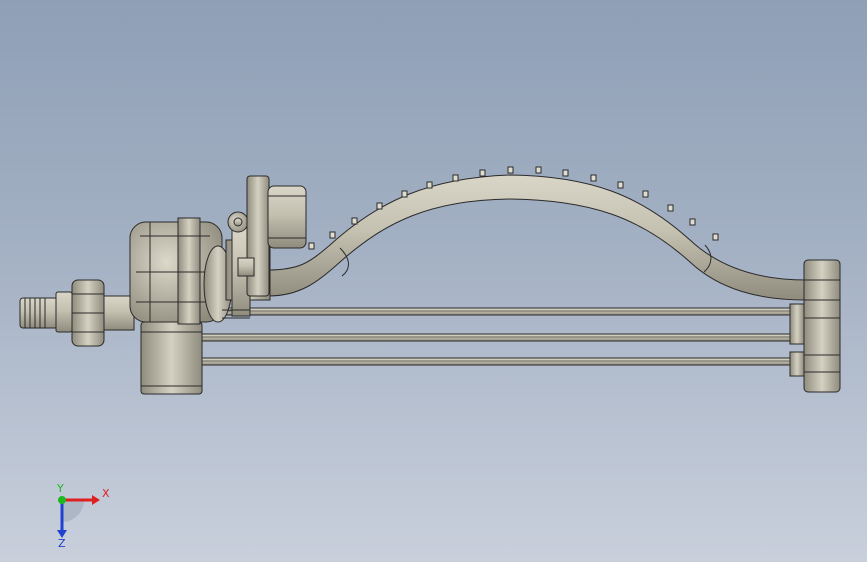 This screenshot has width=867, height=562. Describe the element at coordinates (60, 488) in the screenshot. I see `y-axis-label: Y` at that location.